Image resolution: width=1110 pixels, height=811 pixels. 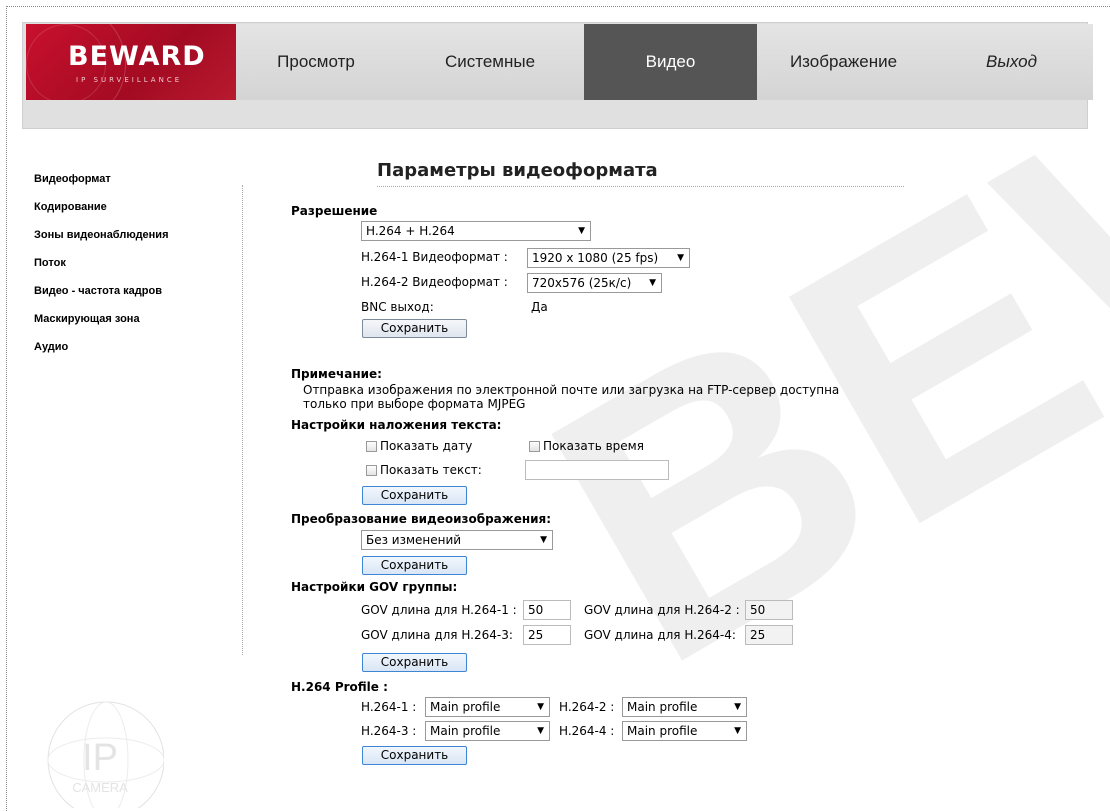 I want to click on fmt1-select: 1920 x 1080 (25 fps) ▼, so click(x=608, y=258).